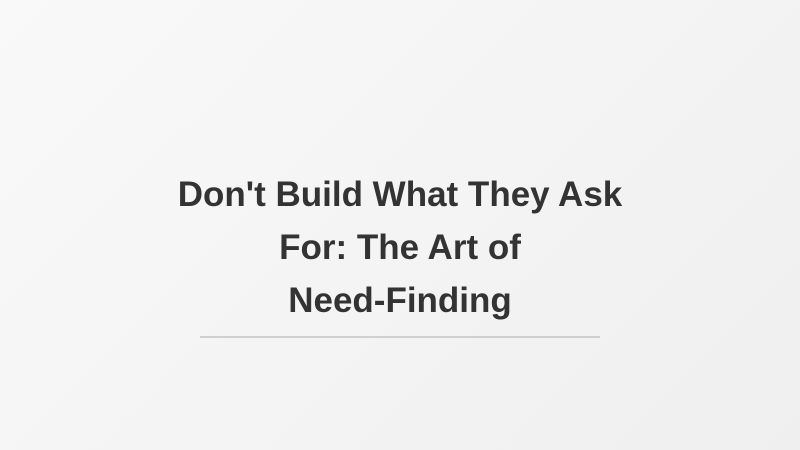  What do you see at coordinates (400, 300) in the screenshot?
I see `slide-title-line-3: Need-Finding` at bounding box center [400, 300].